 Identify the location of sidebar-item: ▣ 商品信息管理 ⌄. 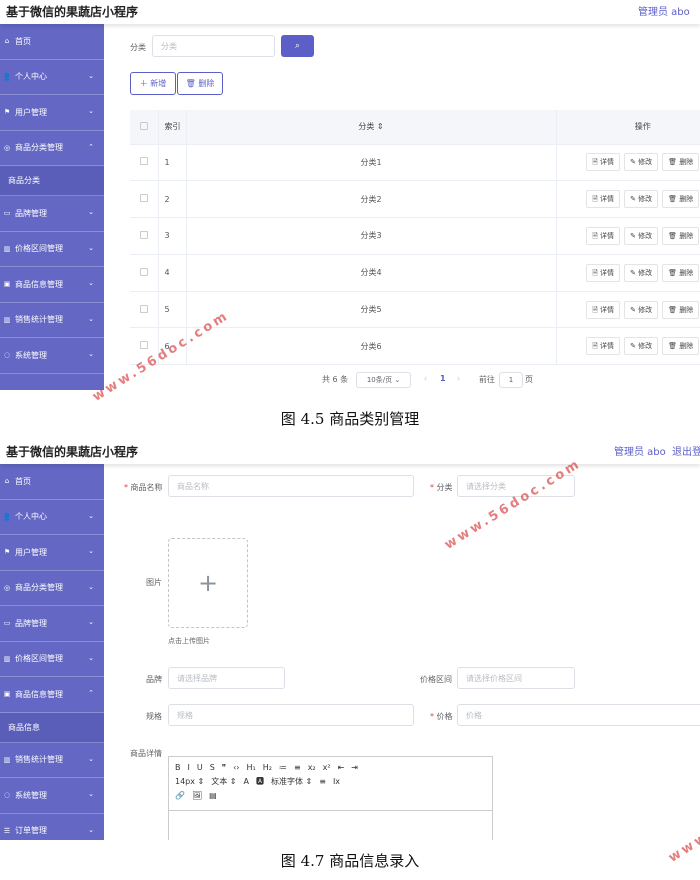
(52, 285).